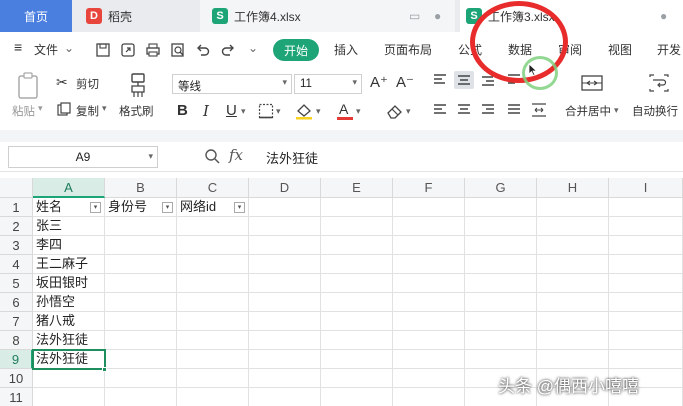 The width and height of the screenshot is (683, 406). Describe the element at coordinates (292, 157) in the screenshot. I see `formula-content: 法外狂徒` at that location.